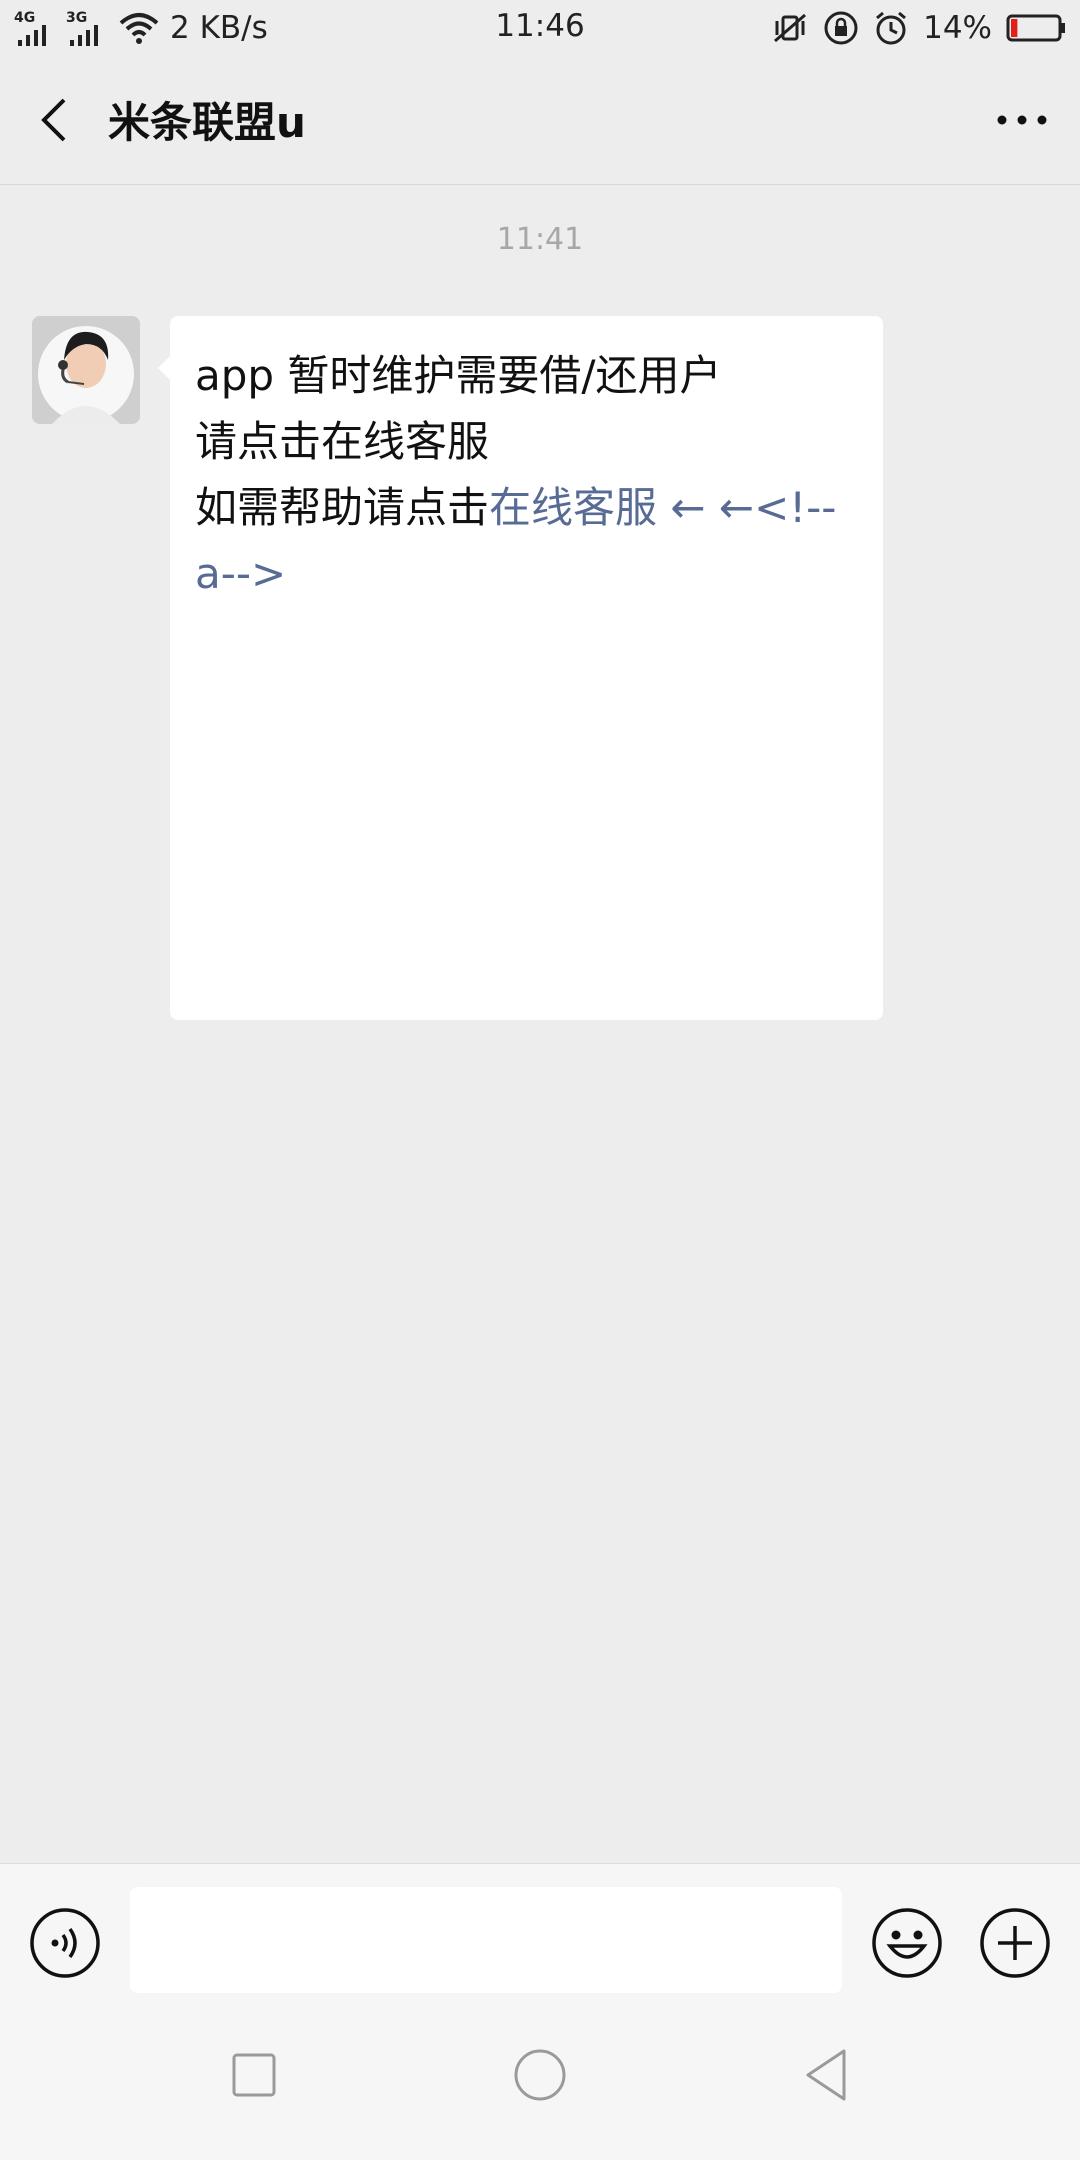  What do you see at coordinates (65, 1943) in the screenshot?
I see `voice-icon` at bounding box center [65, 1943].